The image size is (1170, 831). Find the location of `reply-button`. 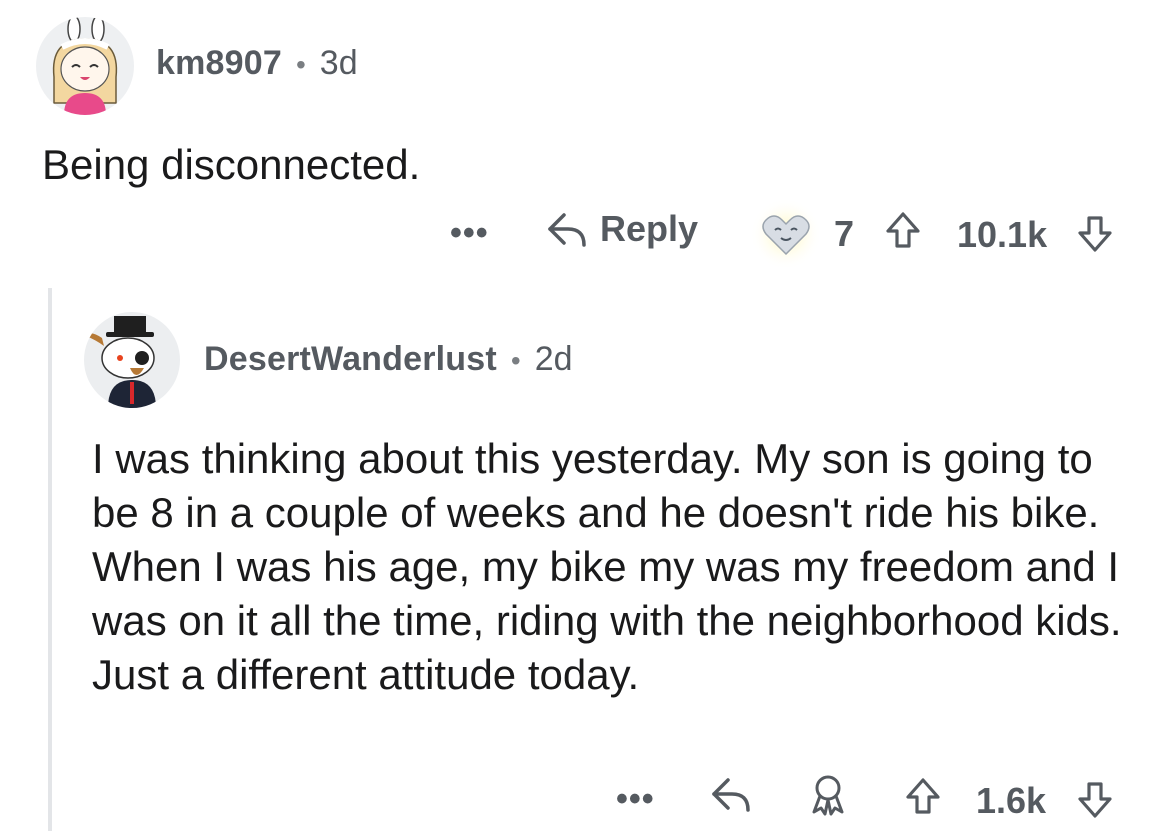

reply-button is located at coordinates (731, 794).